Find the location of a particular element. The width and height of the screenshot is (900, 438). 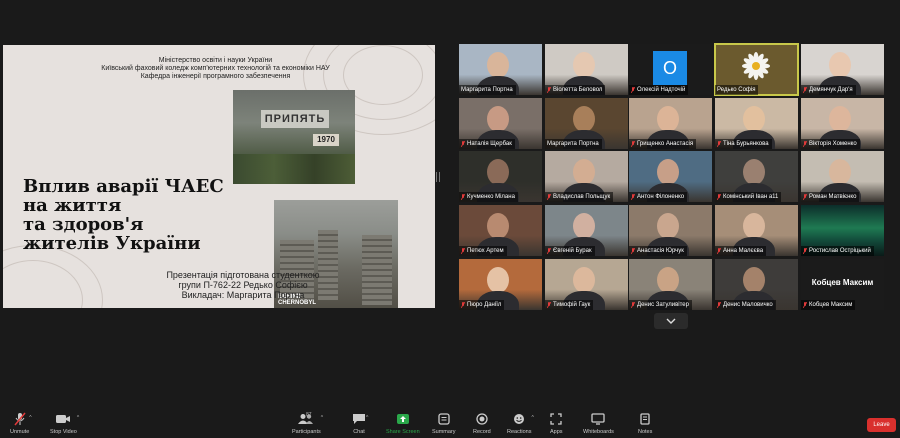

notes-button: Notes is located at coordinates (645, 423).